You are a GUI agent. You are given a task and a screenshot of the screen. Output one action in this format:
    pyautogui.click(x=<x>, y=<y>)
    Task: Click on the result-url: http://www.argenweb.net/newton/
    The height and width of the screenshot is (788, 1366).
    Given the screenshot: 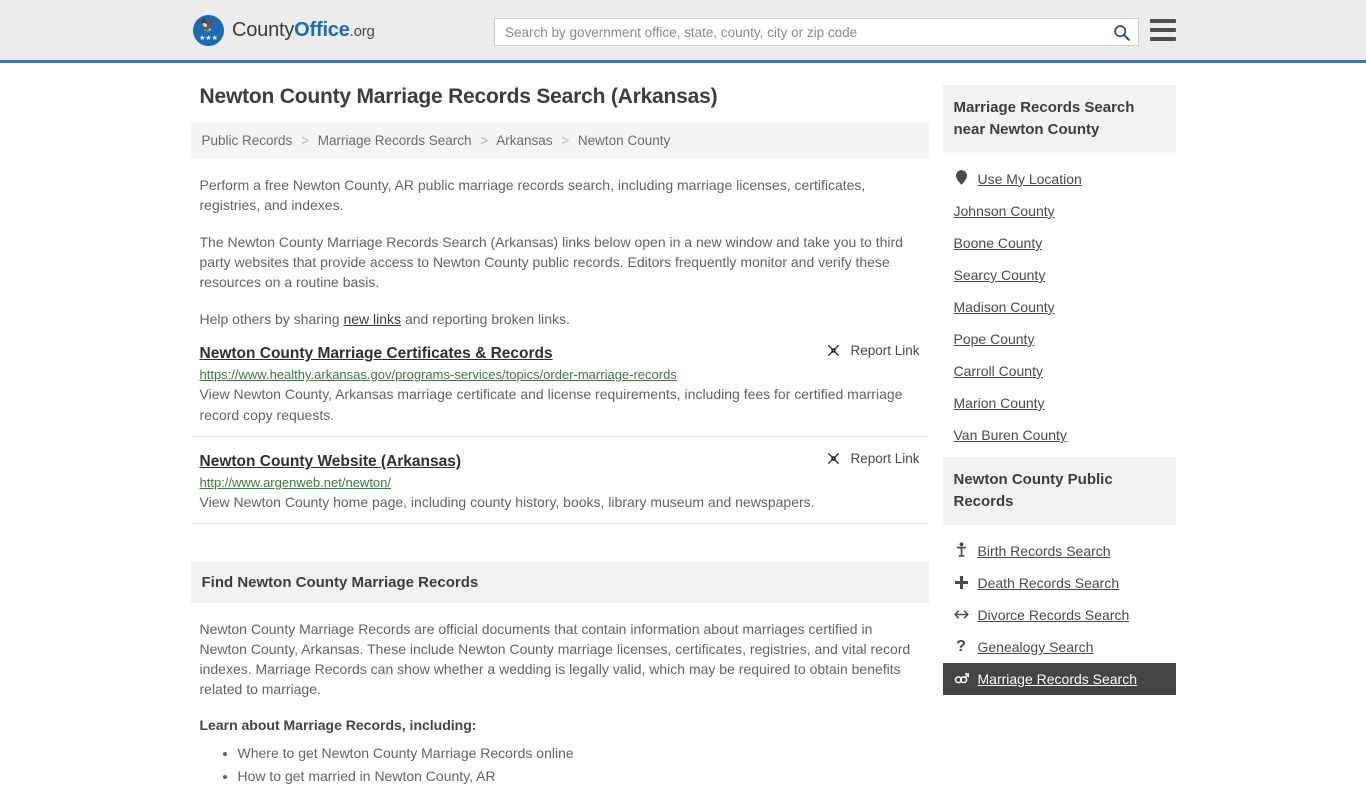 What is the action you would take?
    pyautogui.click(x=560, y=482)
    